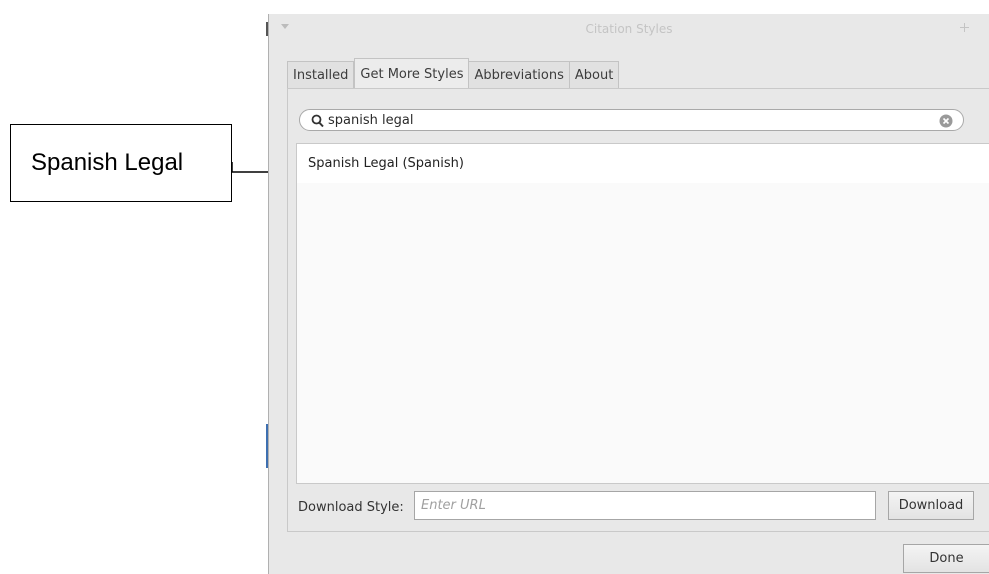  Describe the element at coordinates (412, 73) in the screenshot. I see `tab-get-more-styles: Get More Styles` at that location.